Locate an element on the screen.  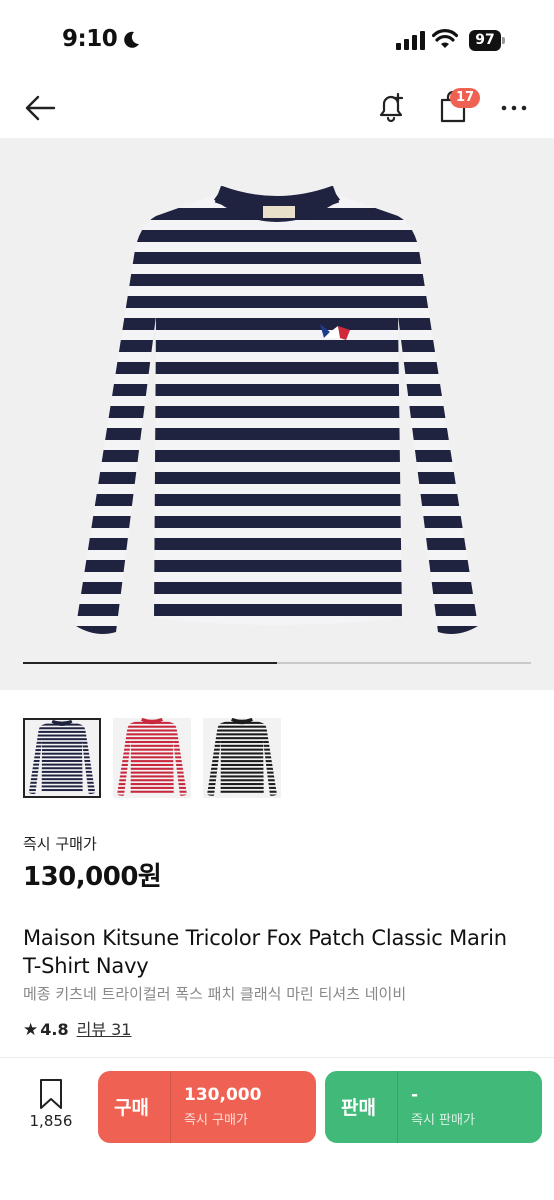
buy-price: 130,000 is located at coordinates (223, 1095).